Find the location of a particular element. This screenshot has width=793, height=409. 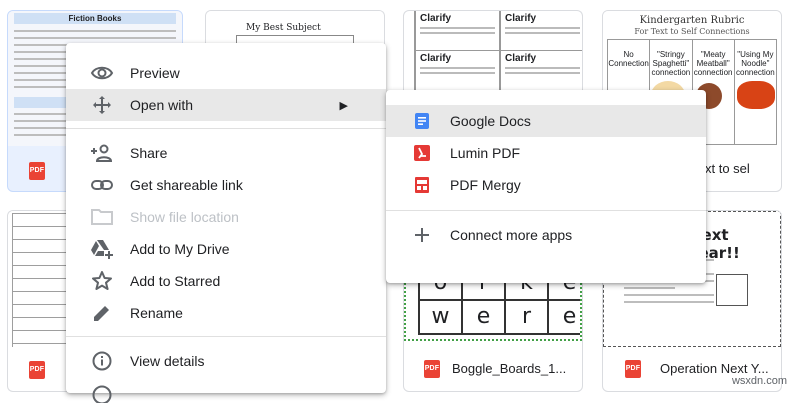

move-arrows-icon is located at coordinates (102, 105).